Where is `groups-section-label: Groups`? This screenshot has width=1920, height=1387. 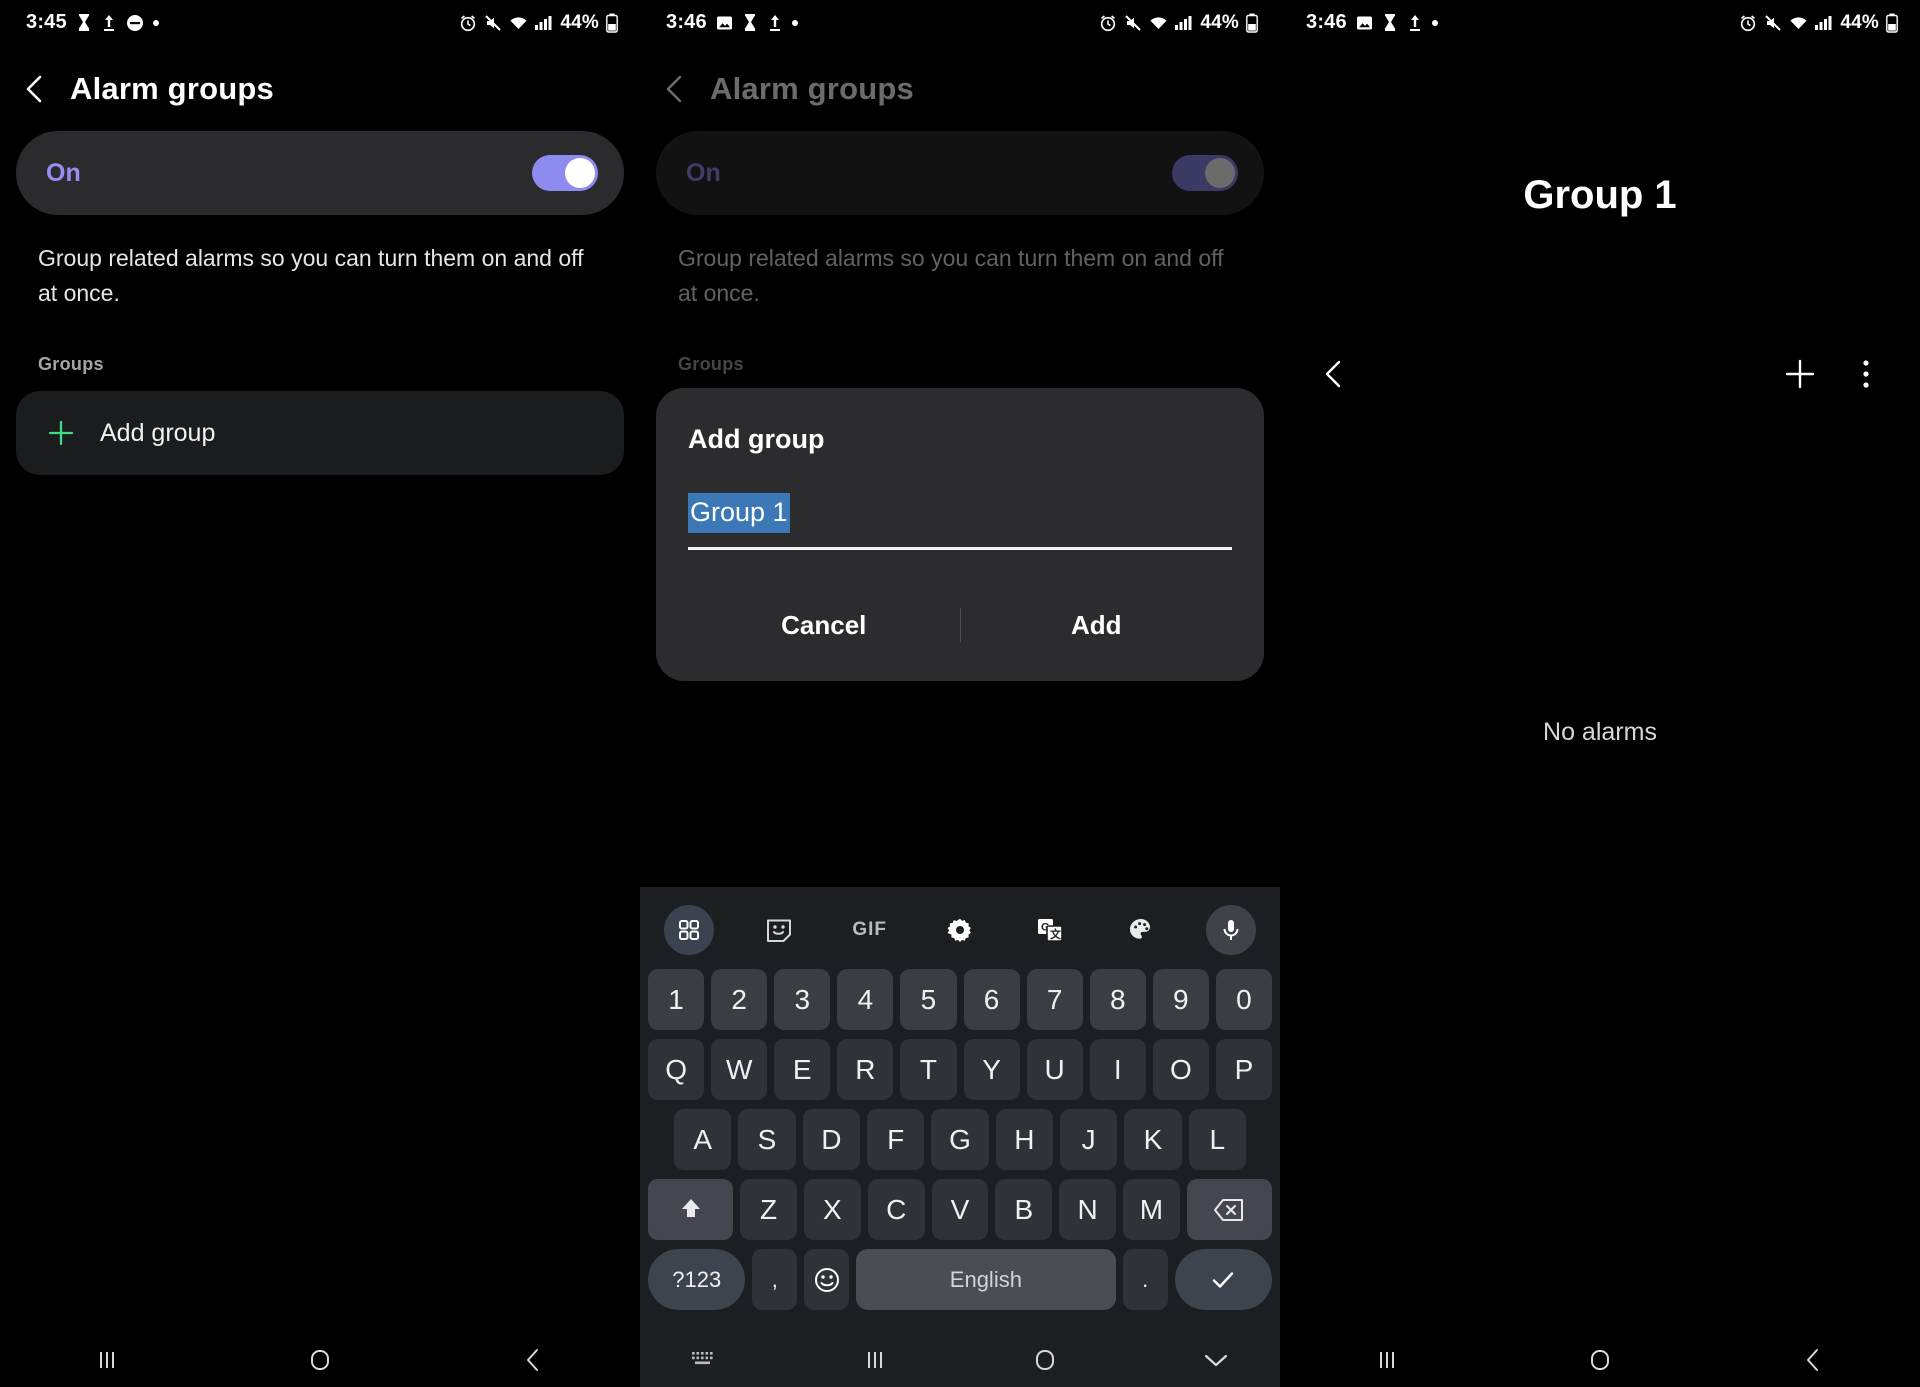 groups-section-label: Groups is located at coordinates (71, 364).